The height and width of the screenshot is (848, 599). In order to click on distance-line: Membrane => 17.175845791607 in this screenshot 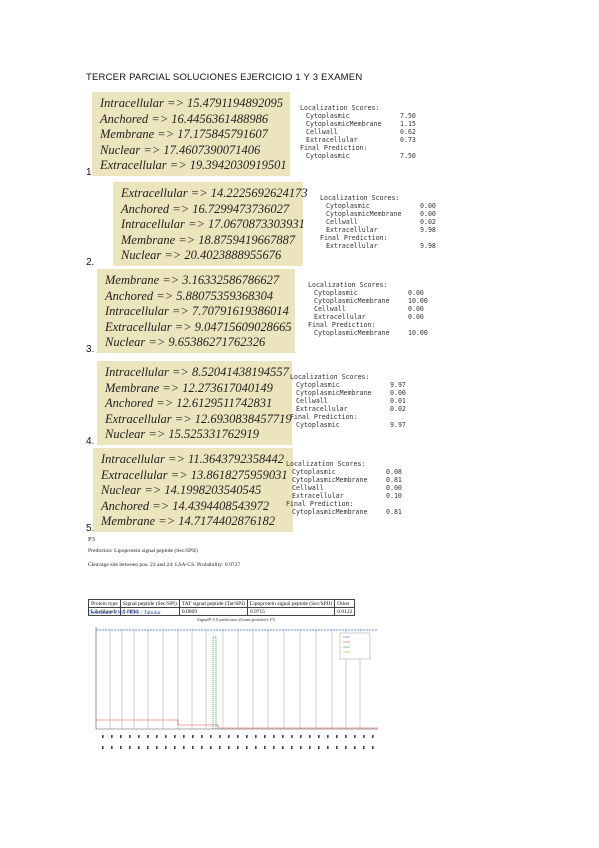, I will do `click(184, 134)`.